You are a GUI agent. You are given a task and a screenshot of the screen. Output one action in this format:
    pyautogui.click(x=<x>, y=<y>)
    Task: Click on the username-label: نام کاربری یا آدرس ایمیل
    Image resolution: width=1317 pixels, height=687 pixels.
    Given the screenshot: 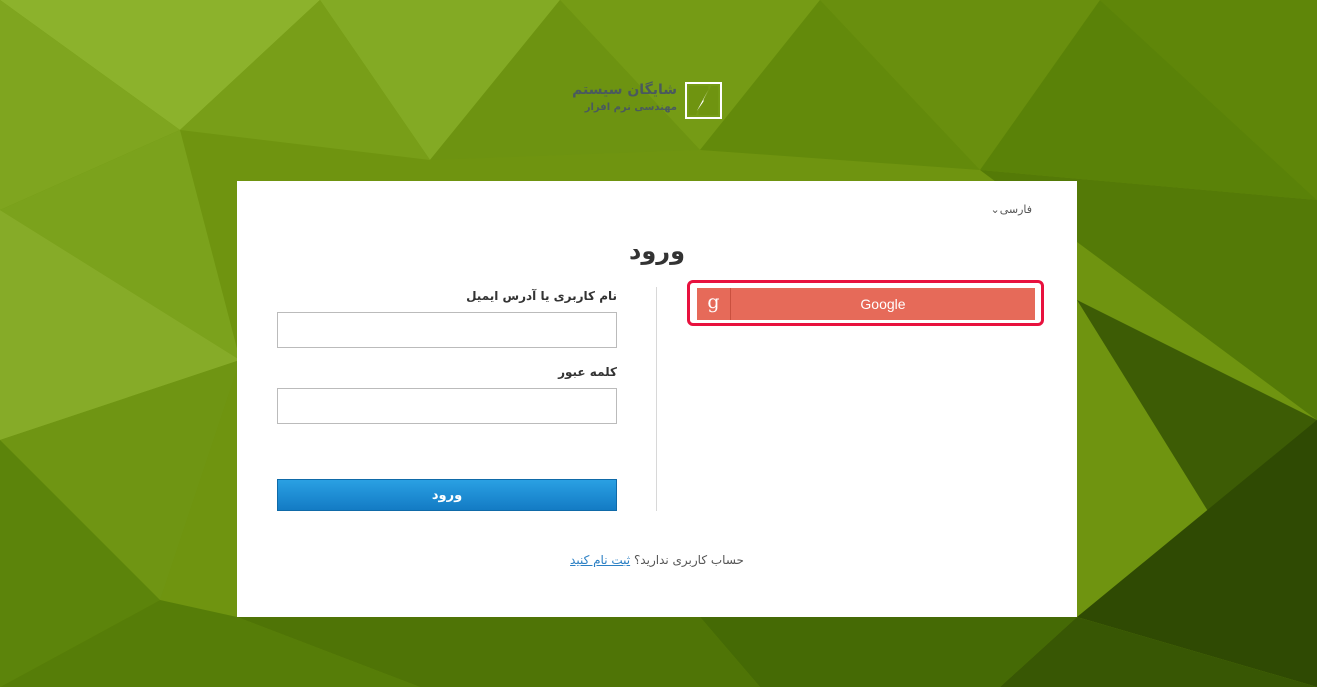 What is the action you would take?
    pyautogui.click(x=541, y=296)
    